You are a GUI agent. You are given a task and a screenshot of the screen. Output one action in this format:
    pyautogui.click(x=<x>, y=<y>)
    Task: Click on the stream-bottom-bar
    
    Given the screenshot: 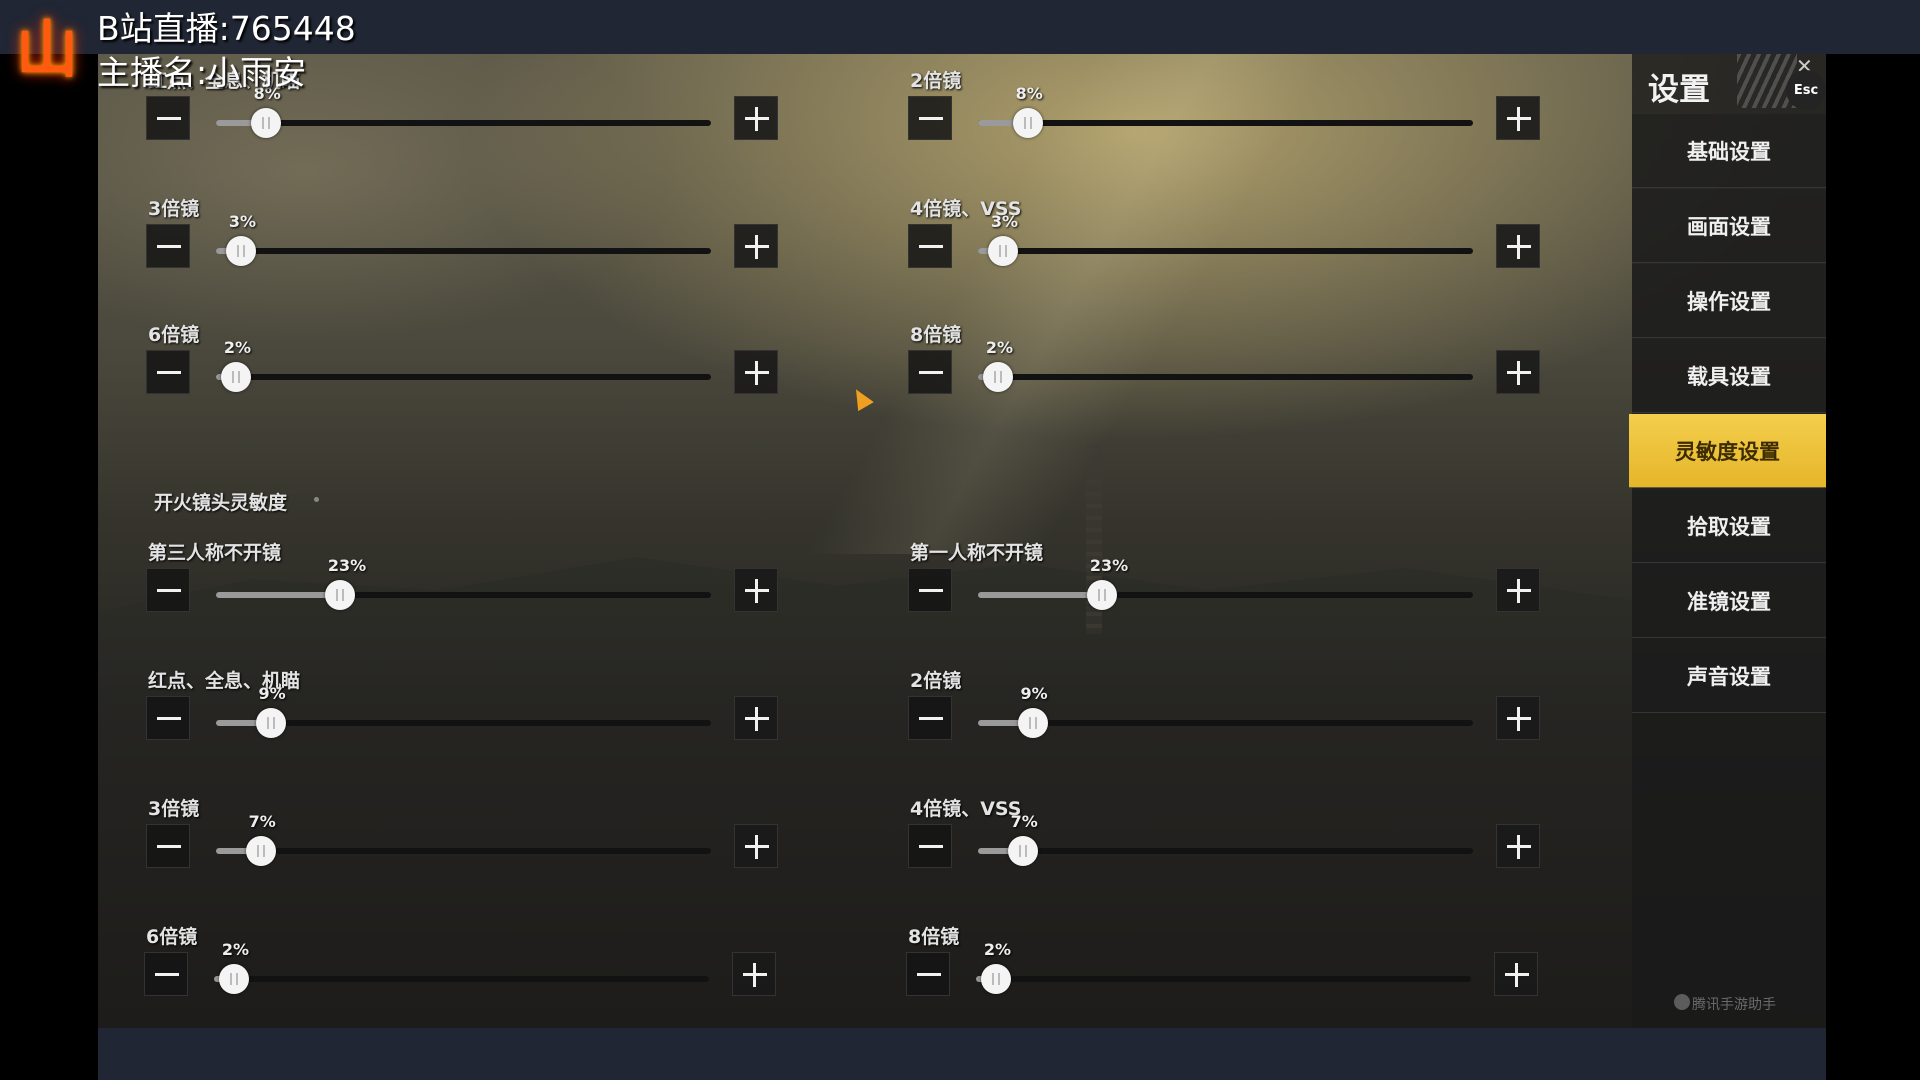 What is the action you would take?
    pyautogui.click(x=962, y=1054)
    